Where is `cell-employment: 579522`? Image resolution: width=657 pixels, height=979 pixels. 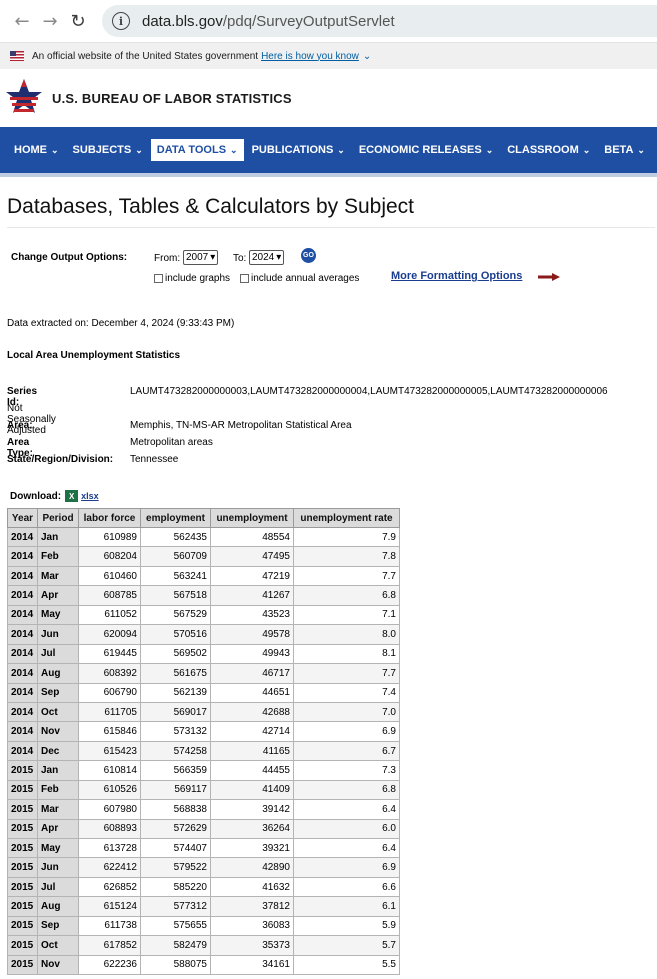 cell-employment: 579522 is located at coordinates (175, 867).